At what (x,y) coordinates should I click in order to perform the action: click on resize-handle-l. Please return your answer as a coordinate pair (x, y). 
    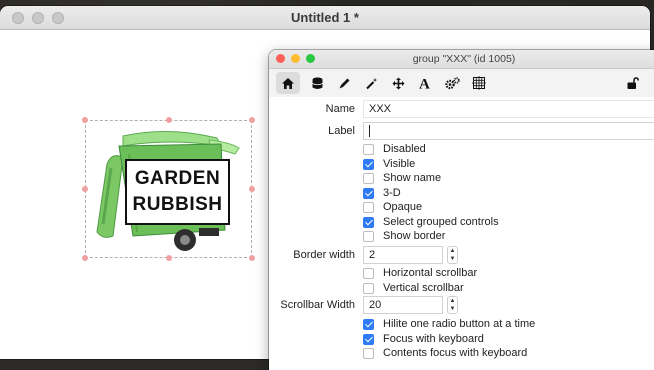
    Looking at the image, I should click on (85, 189).